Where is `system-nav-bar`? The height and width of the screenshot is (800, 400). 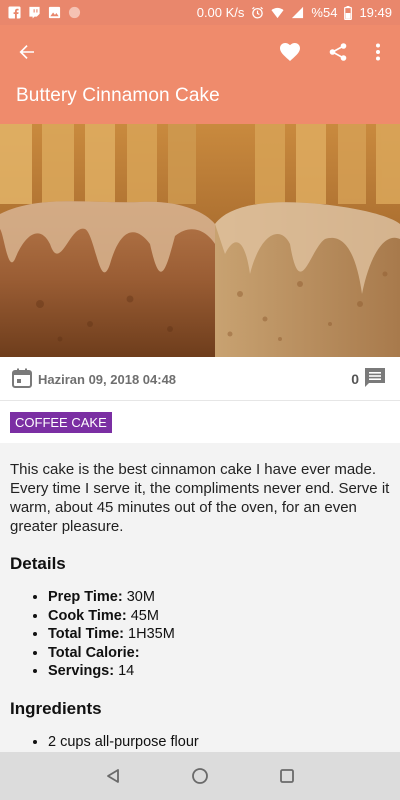
system-nav-bar is located at coordinates (200, 776).